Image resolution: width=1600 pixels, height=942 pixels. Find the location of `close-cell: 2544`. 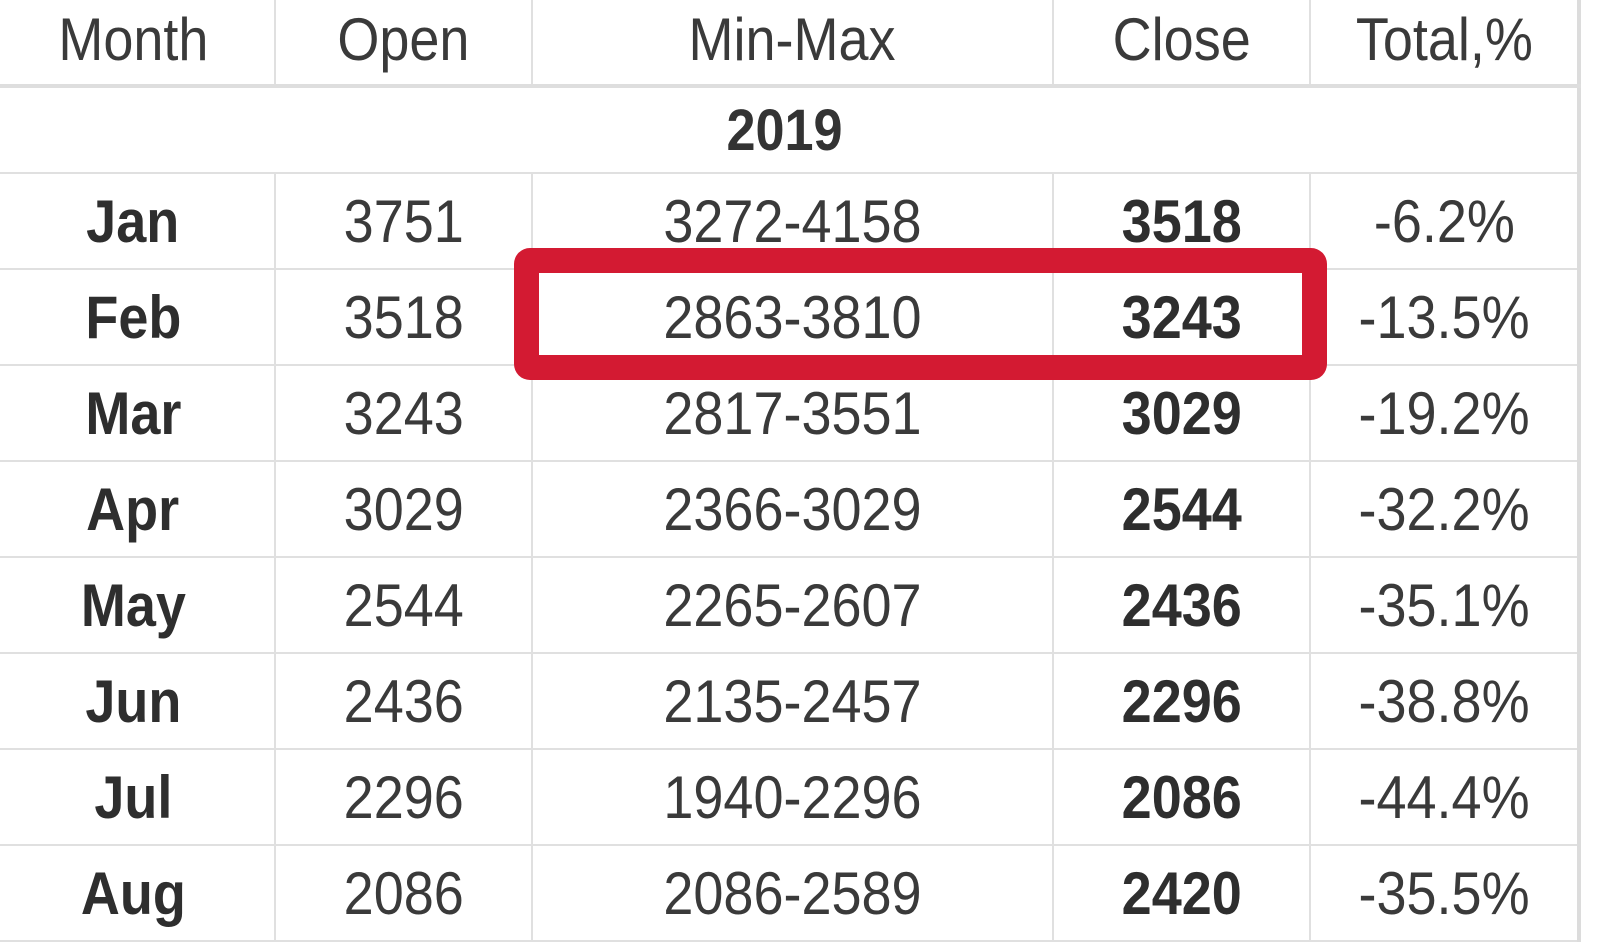

close-cell: 2544 is located at coordinates (1181, 509).